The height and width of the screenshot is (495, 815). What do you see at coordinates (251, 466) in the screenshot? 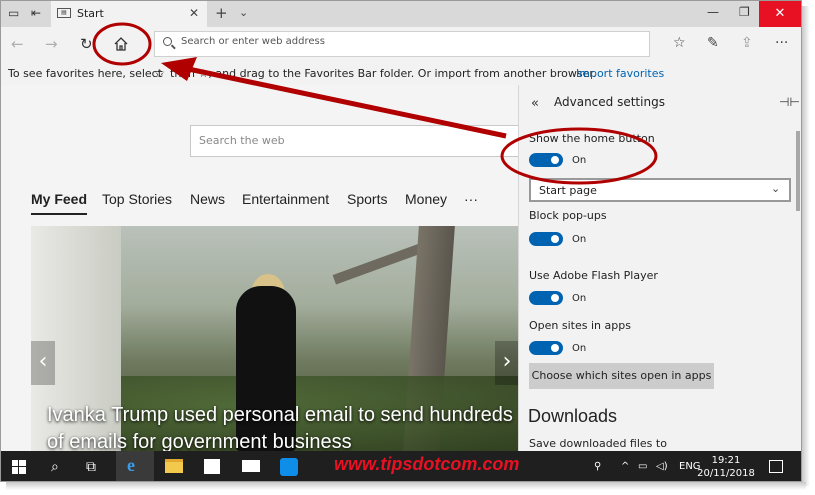
I see `mail-icon` at bounding box center [251, 466].